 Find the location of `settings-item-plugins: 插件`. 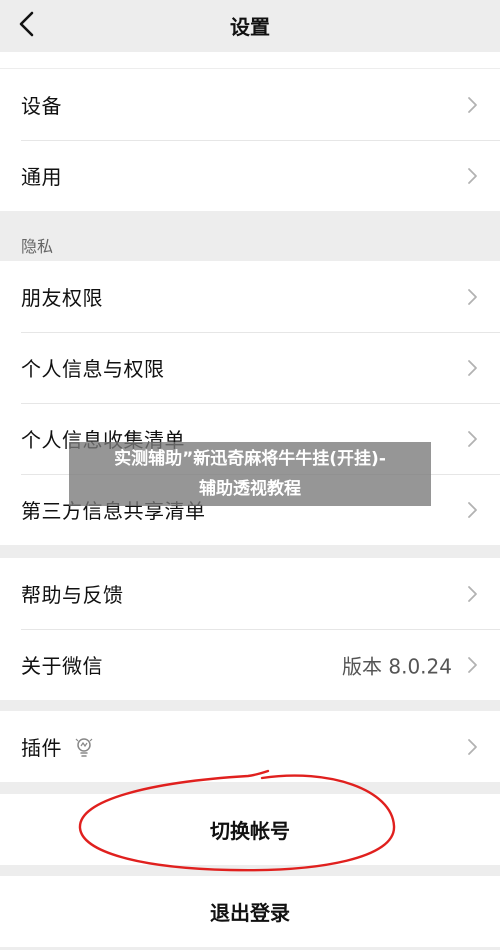

settings-item-plugins: 插件 is located at coordinates (250, 746).